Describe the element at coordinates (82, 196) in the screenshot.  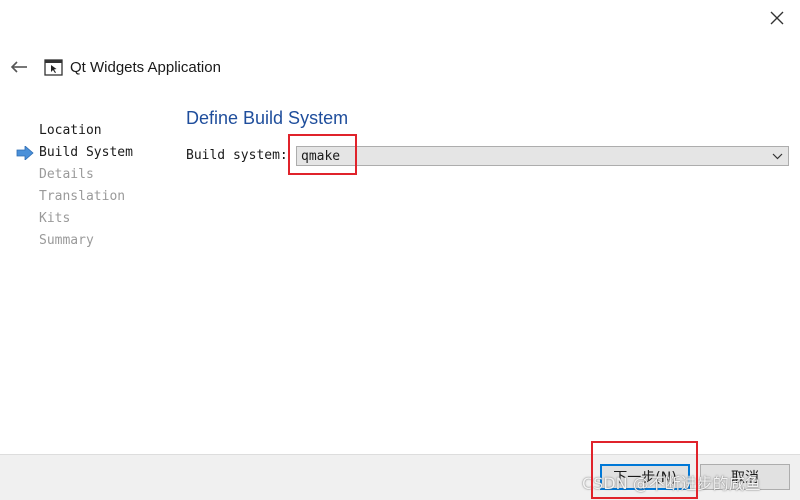
I see `step-label: Translation` at that location.